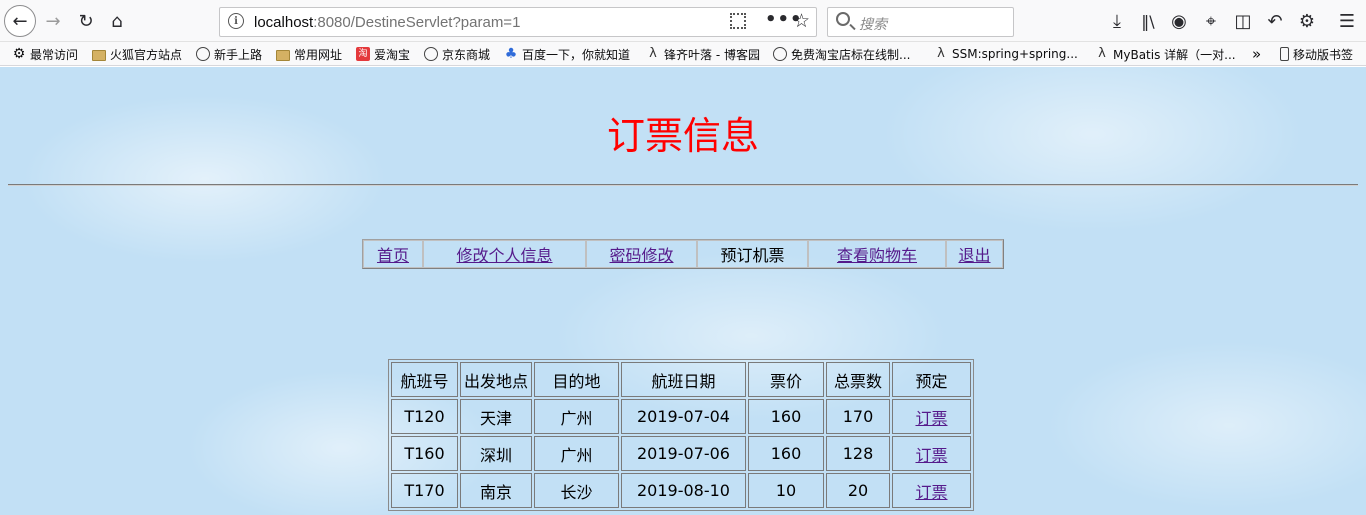 The height and width of the screenshot is (515, 1366). What do you see at coordinates (53, 22) in the screenshot?
I see `forward-arrow-icon: →` at bounding box center [53, 22].